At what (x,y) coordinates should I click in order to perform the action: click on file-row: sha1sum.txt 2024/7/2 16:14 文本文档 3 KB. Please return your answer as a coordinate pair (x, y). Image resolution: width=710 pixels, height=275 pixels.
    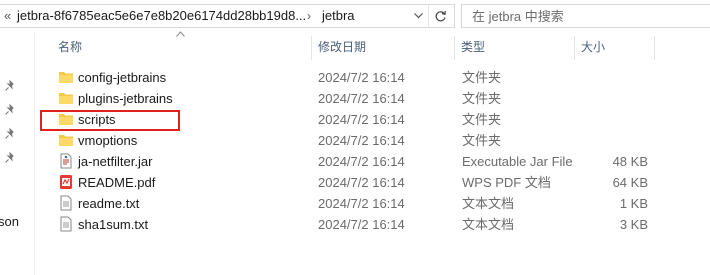
    Looking at the image, I should click on (374, 224).